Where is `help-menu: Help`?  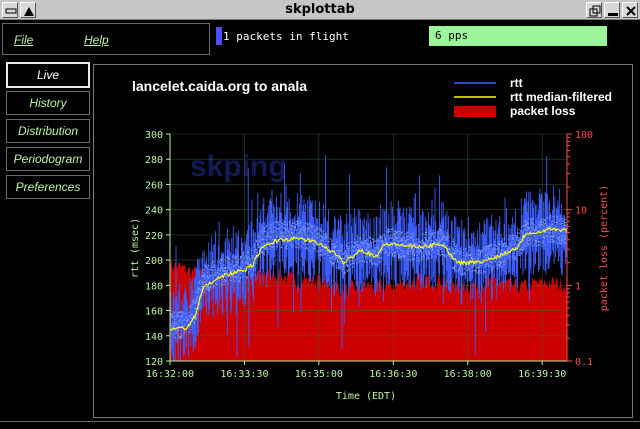
help-menu: Help is located at coordinates (96, 40).